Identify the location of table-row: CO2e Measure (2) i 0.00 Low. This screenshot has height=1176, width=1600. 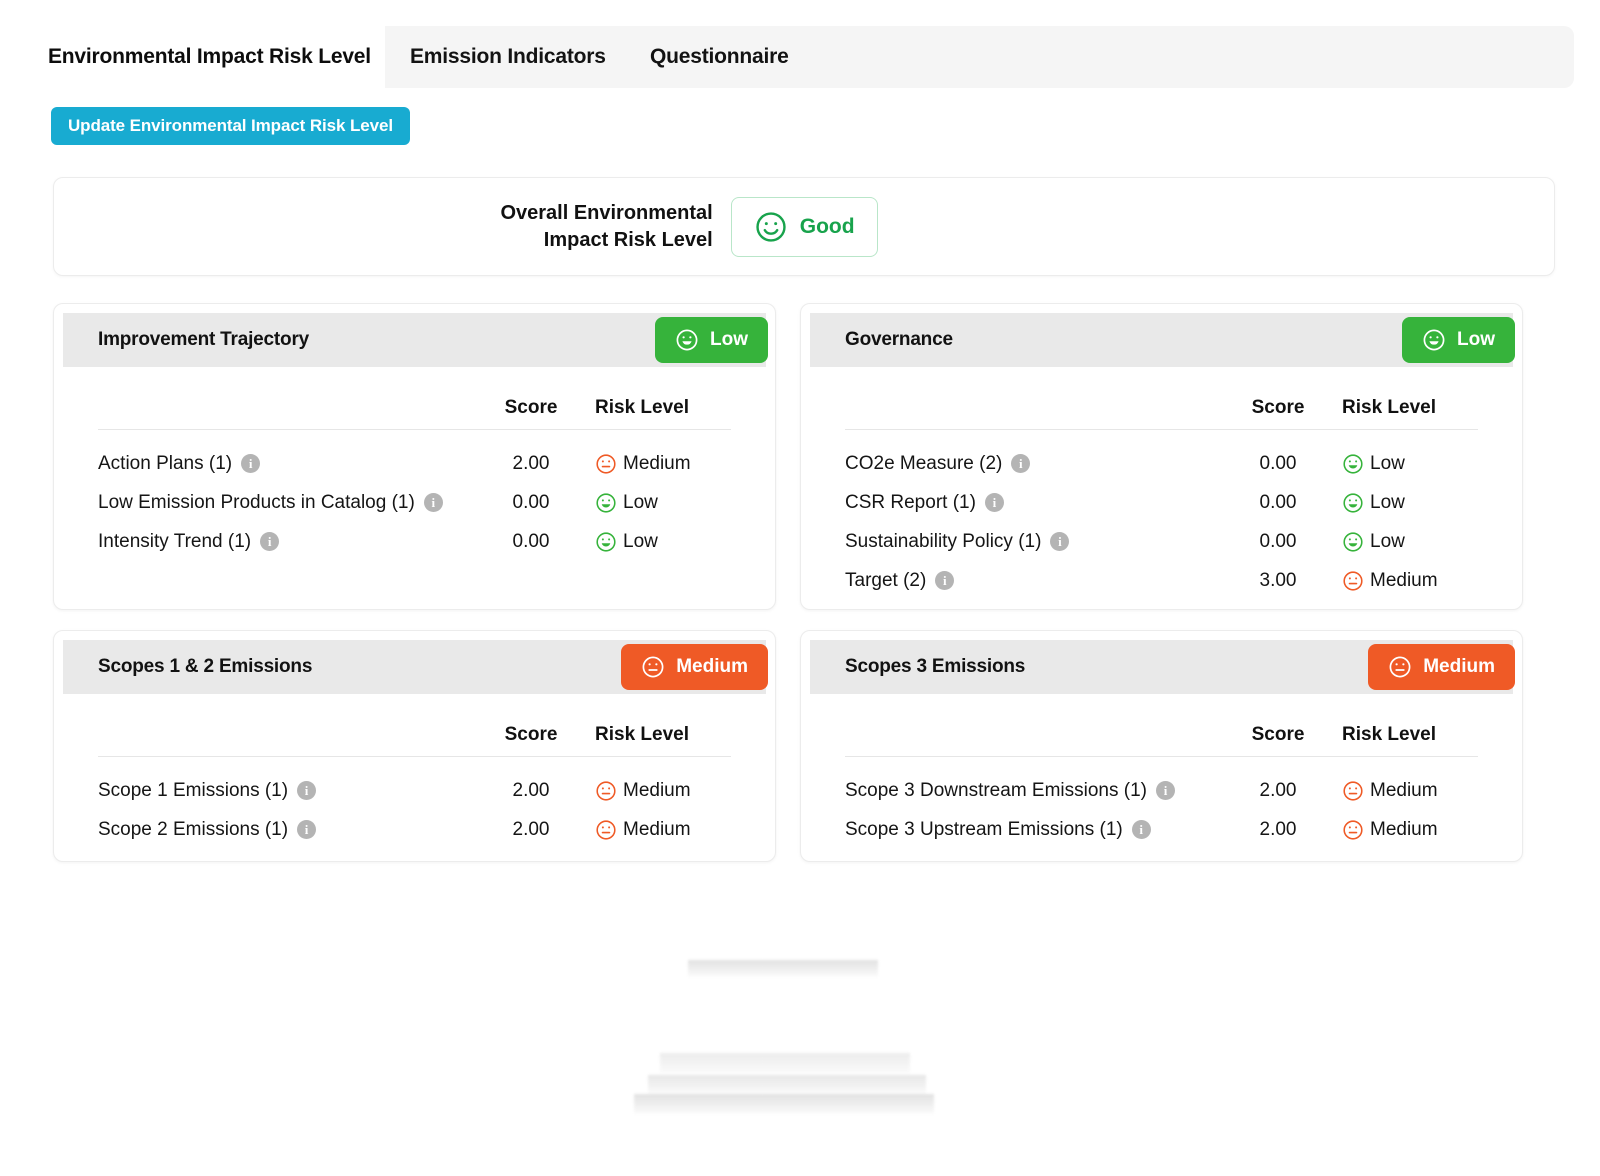
(1178, 463).